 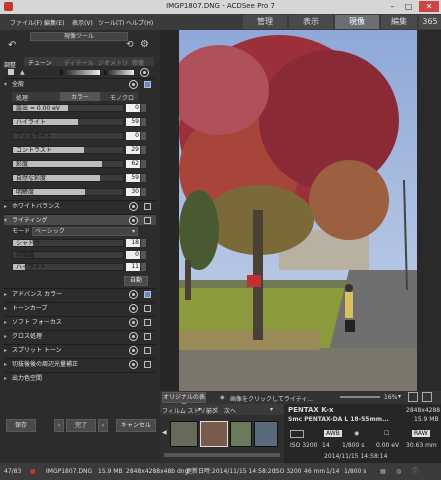 I want to click on filmstrip-thumb-selected, so click(x=214, y=434).